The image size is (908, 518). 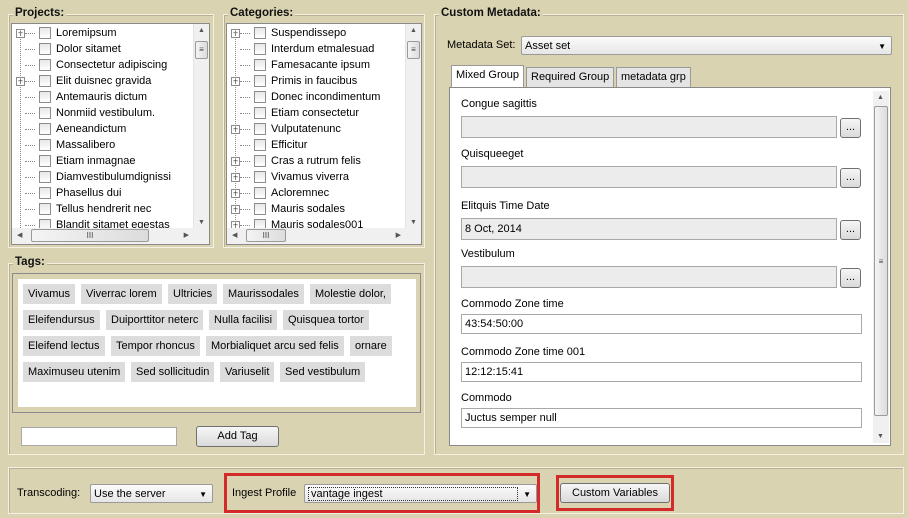 I want to click on tab-mixed-group: Mixed Group, so click(x=487, y=76).